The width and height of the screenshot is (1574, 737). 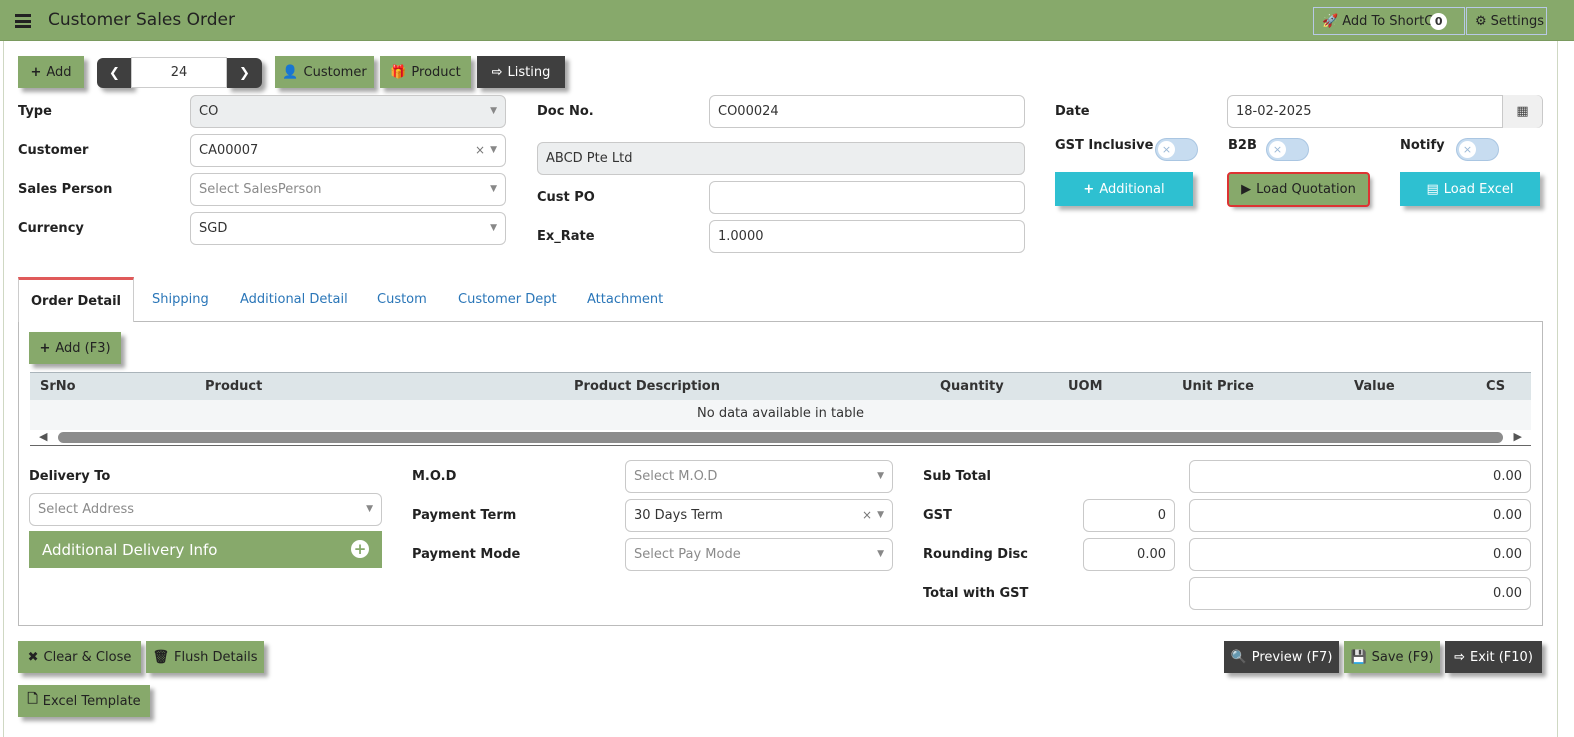 What do you see at coordinates (521, 72) in the screenshot?
I see `listing-button: ⇨ Listing` at bounding box center [521, 72].